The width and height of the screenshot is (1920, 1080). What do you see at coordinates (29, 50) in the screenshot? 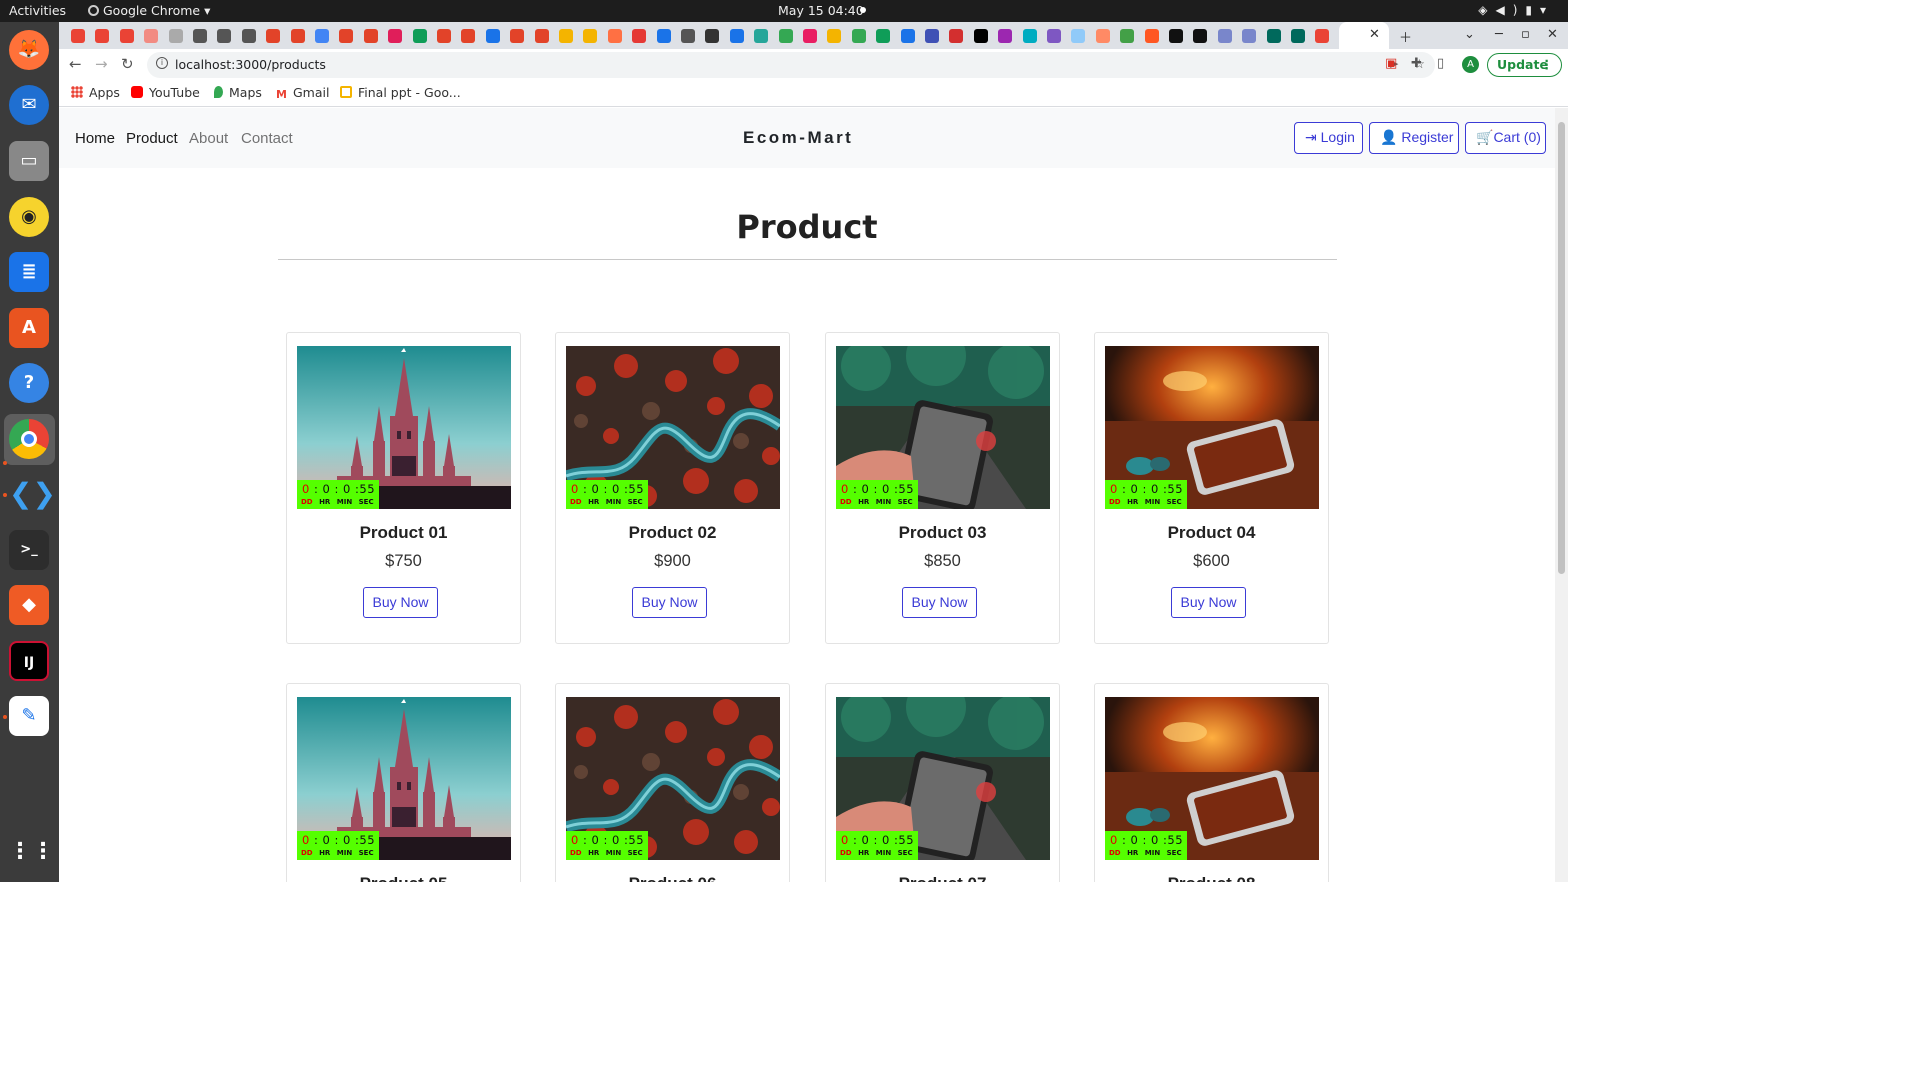
I see `firefox-icon: 🦊` at bounding box center [29, 50].